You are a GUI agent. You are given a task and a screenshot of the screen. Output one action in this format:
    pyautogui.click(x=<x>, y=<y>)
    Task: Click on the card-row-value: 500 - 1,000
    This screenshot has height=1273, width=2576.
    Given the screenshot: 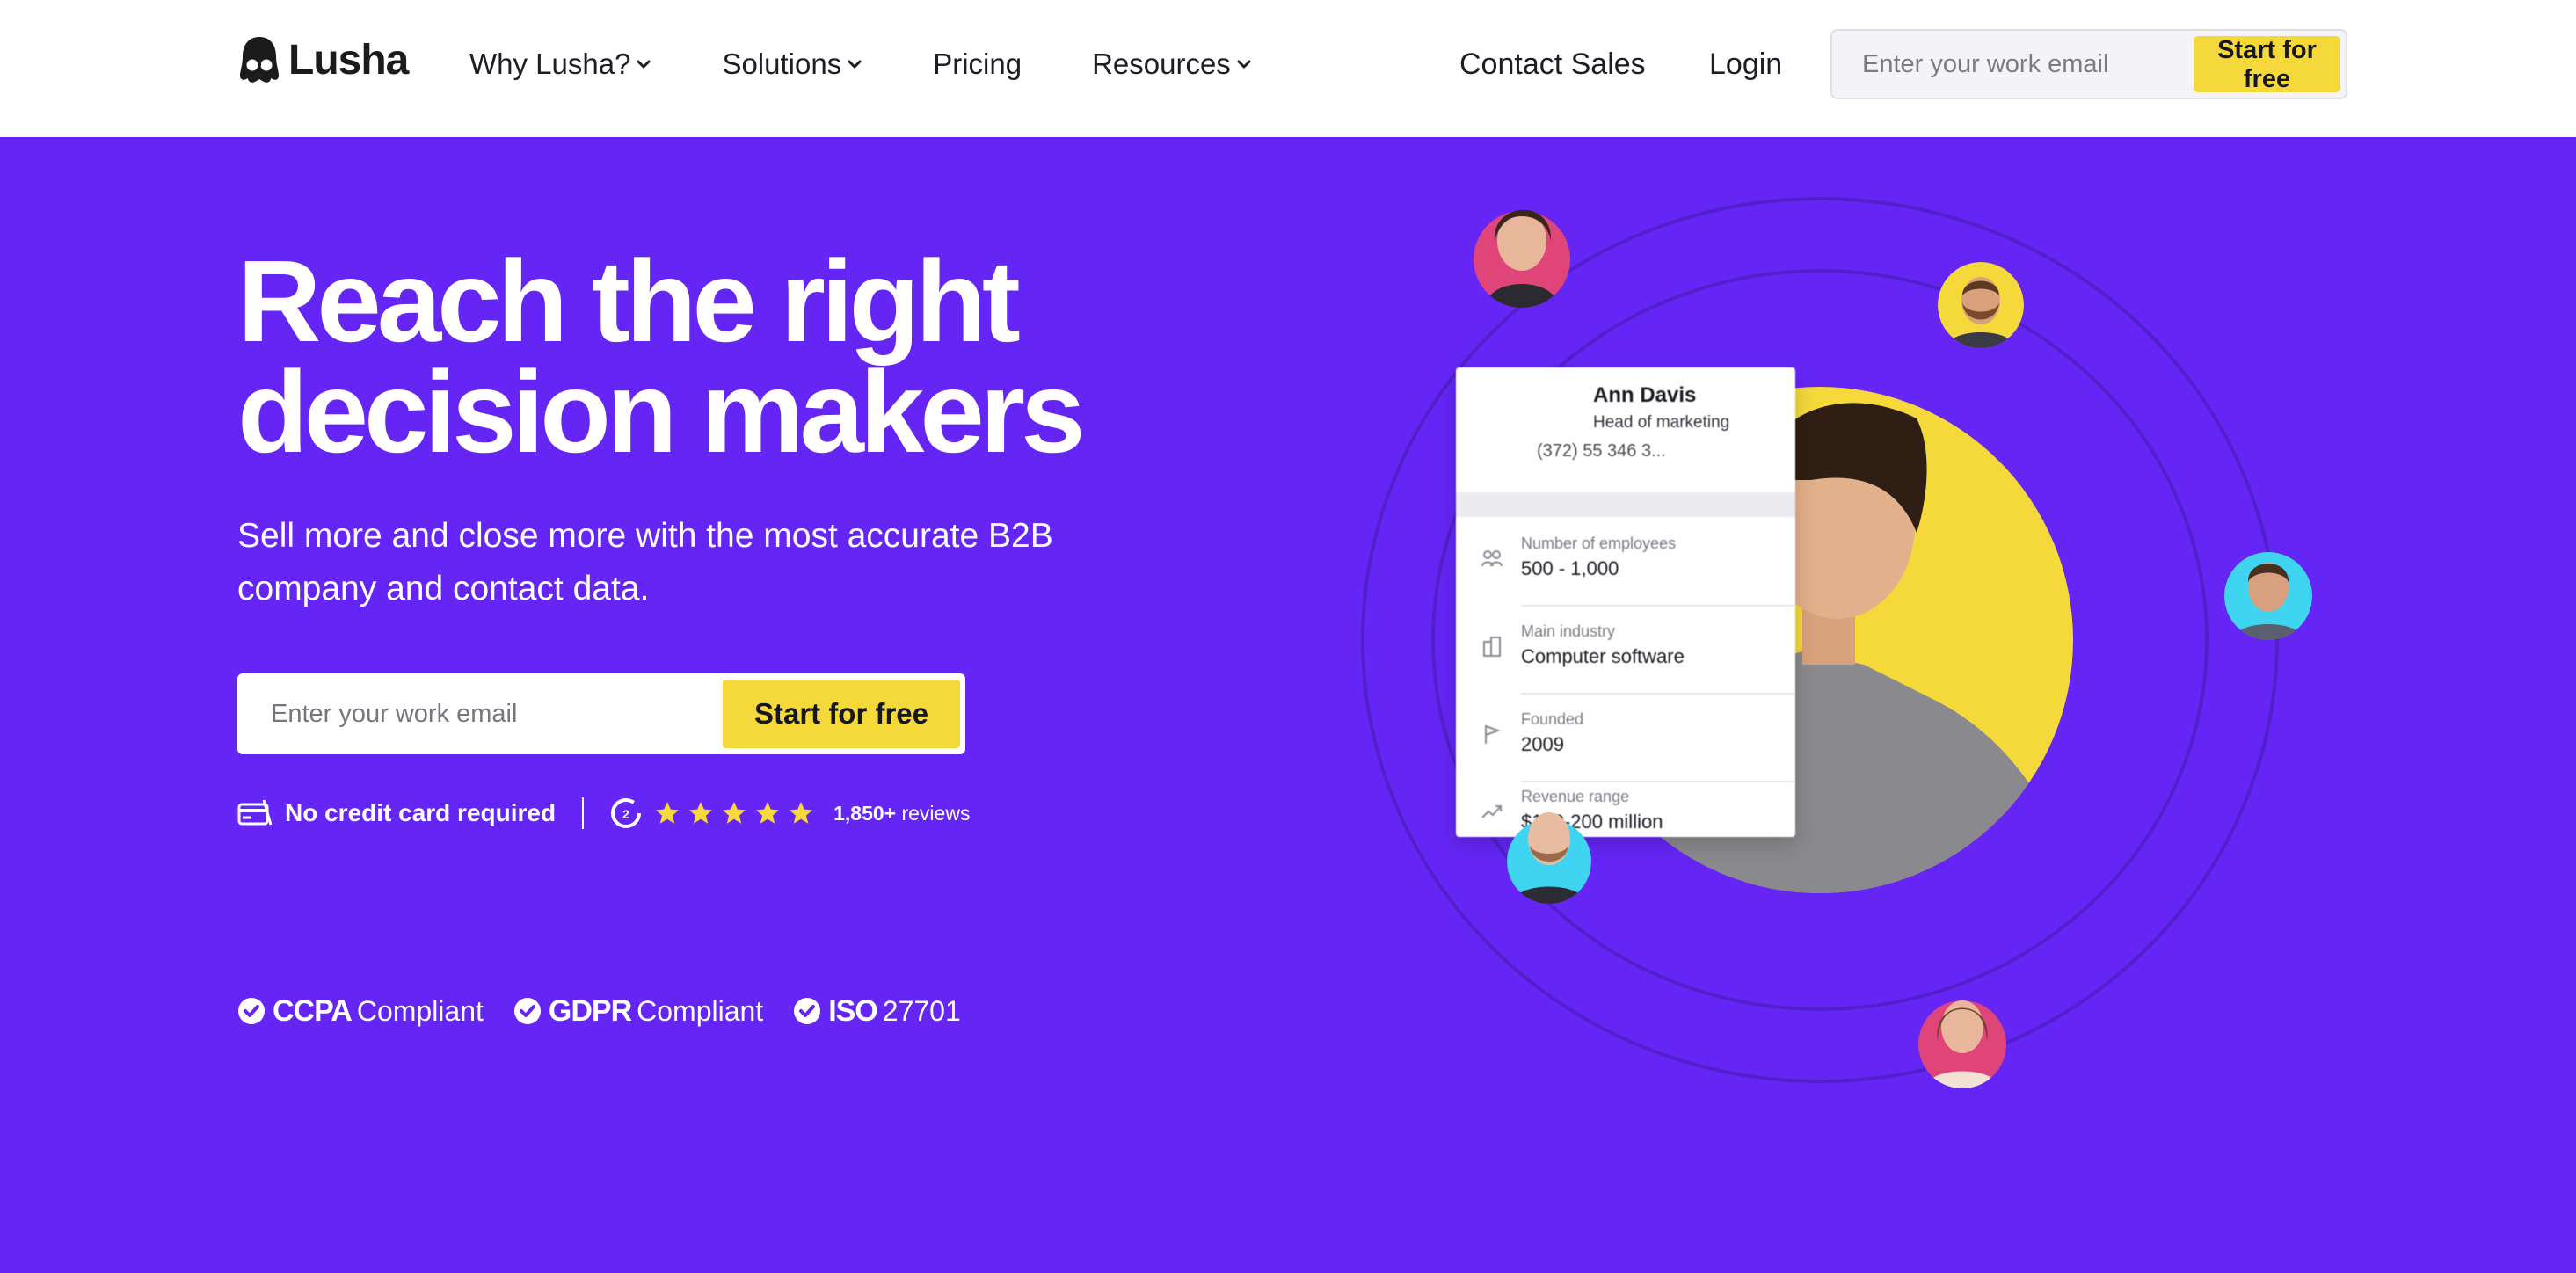 What is the action you would take?
    pyautogui.click(x=1570, y=568)
    